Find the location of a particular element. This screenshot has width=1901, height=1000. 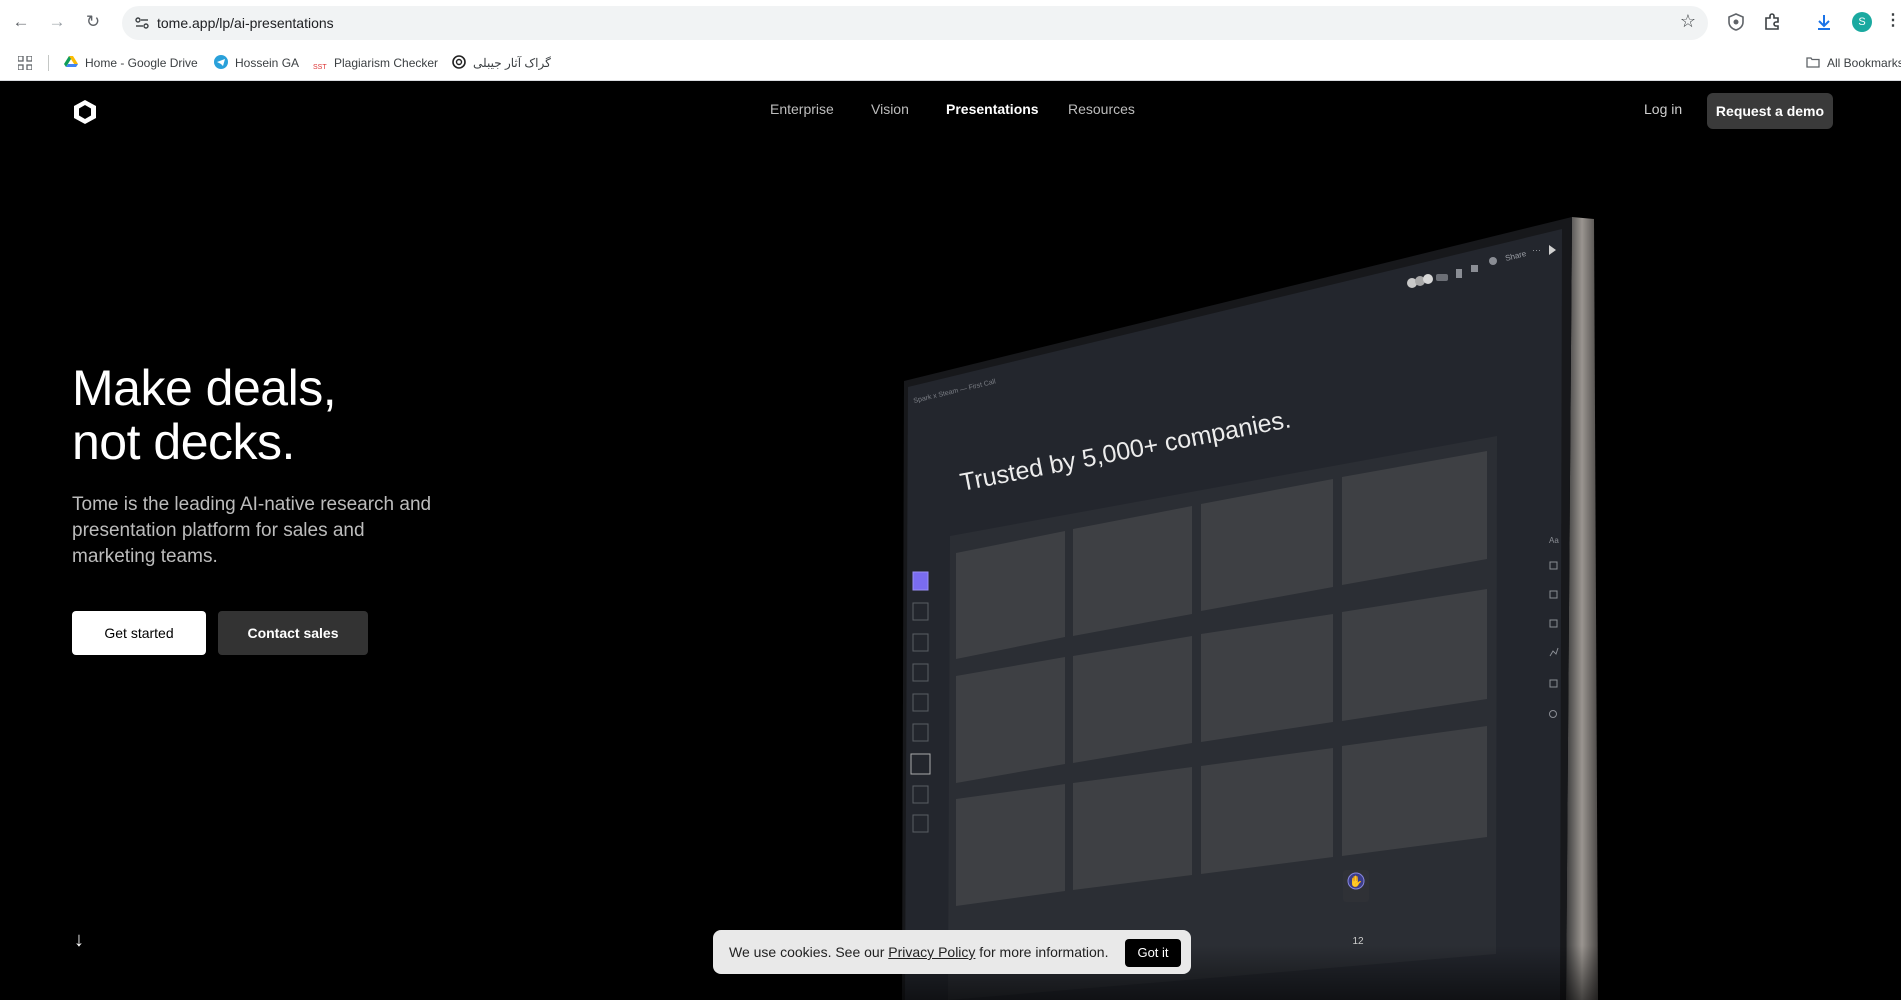

download-icon is located at coordinates (1824, 22).